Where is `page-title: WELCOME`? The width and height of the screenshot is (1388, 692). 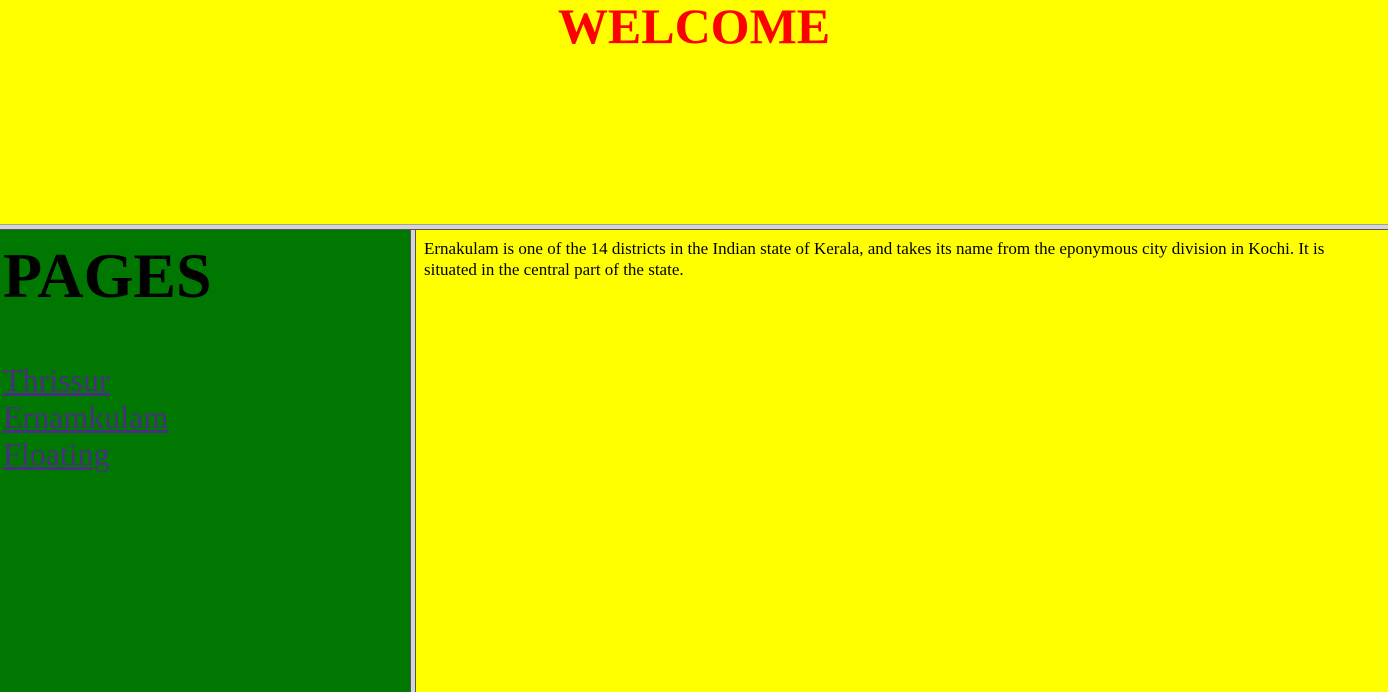 page-title: WELCOME is located at coordinates (694, 27).